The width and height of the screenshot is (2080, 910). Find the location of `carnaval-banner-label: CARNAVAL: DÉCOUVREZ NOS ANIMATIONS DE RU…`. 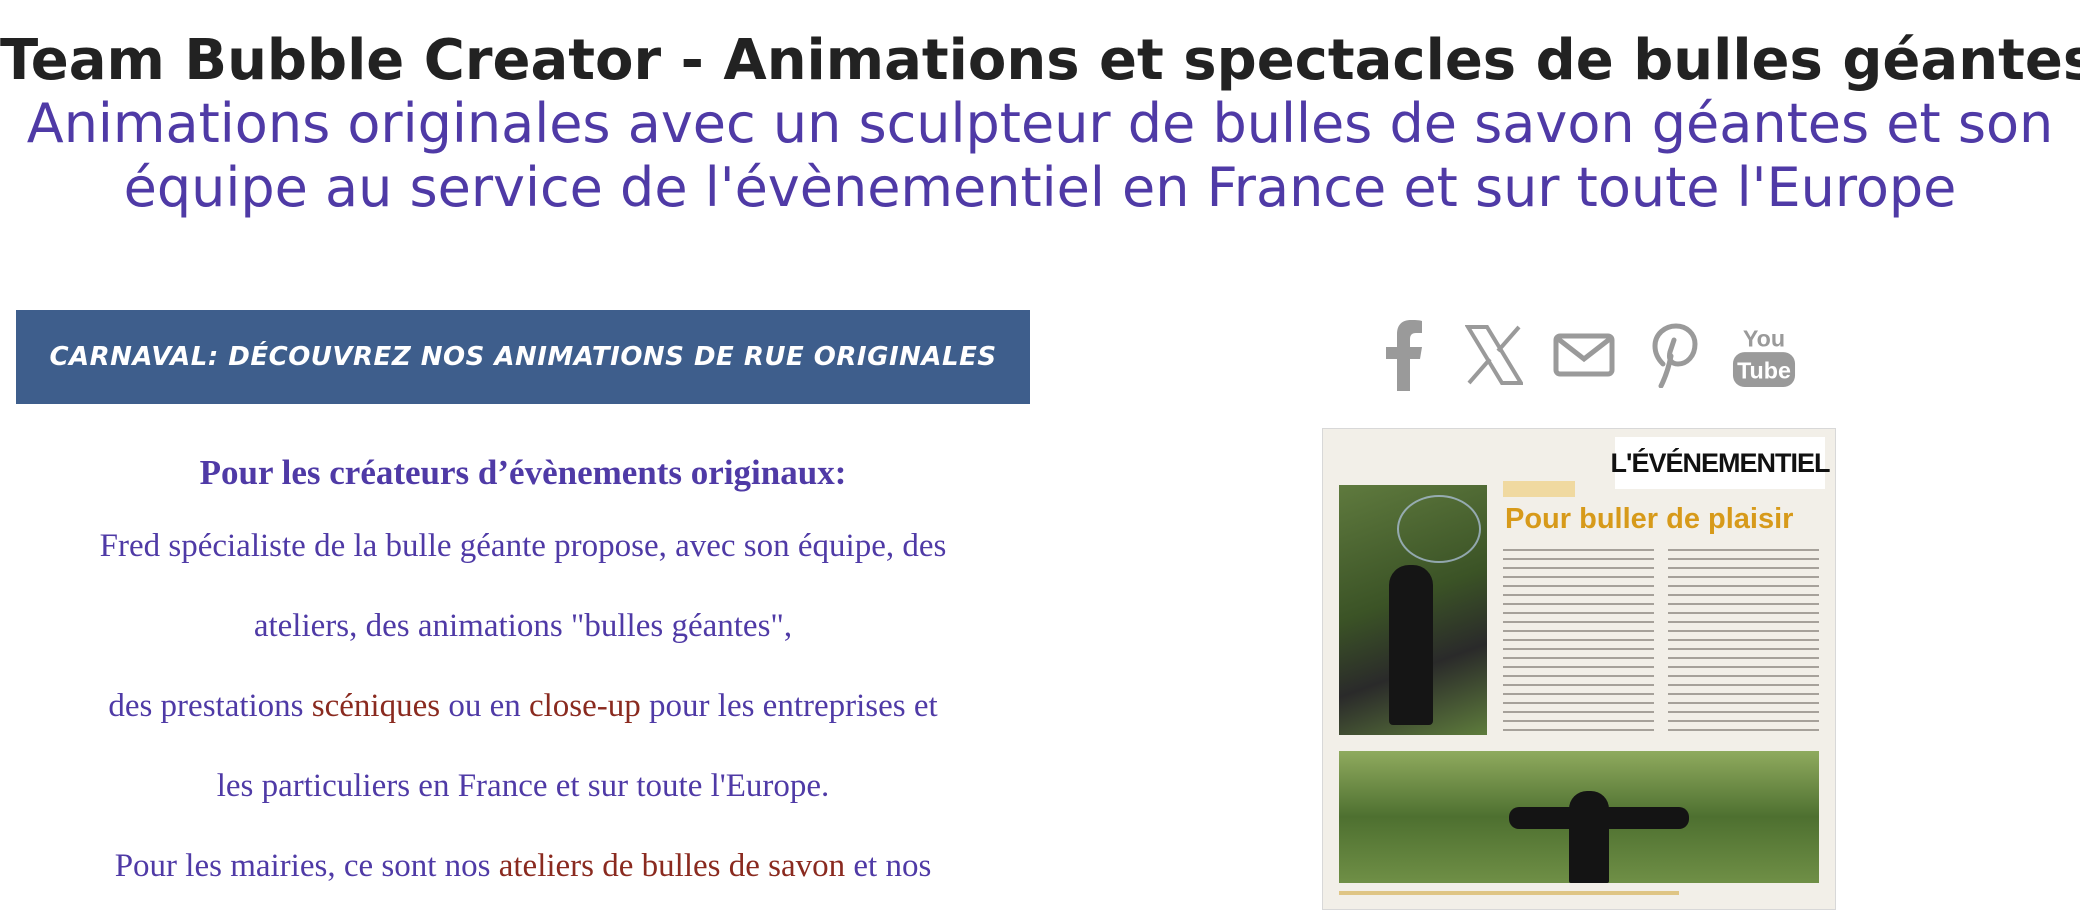

carnaval-banner-label: CARNAVAL: DÉCOUVREZ NOS ANIMATIONS DE RU… is located at coordinates (523, 357).